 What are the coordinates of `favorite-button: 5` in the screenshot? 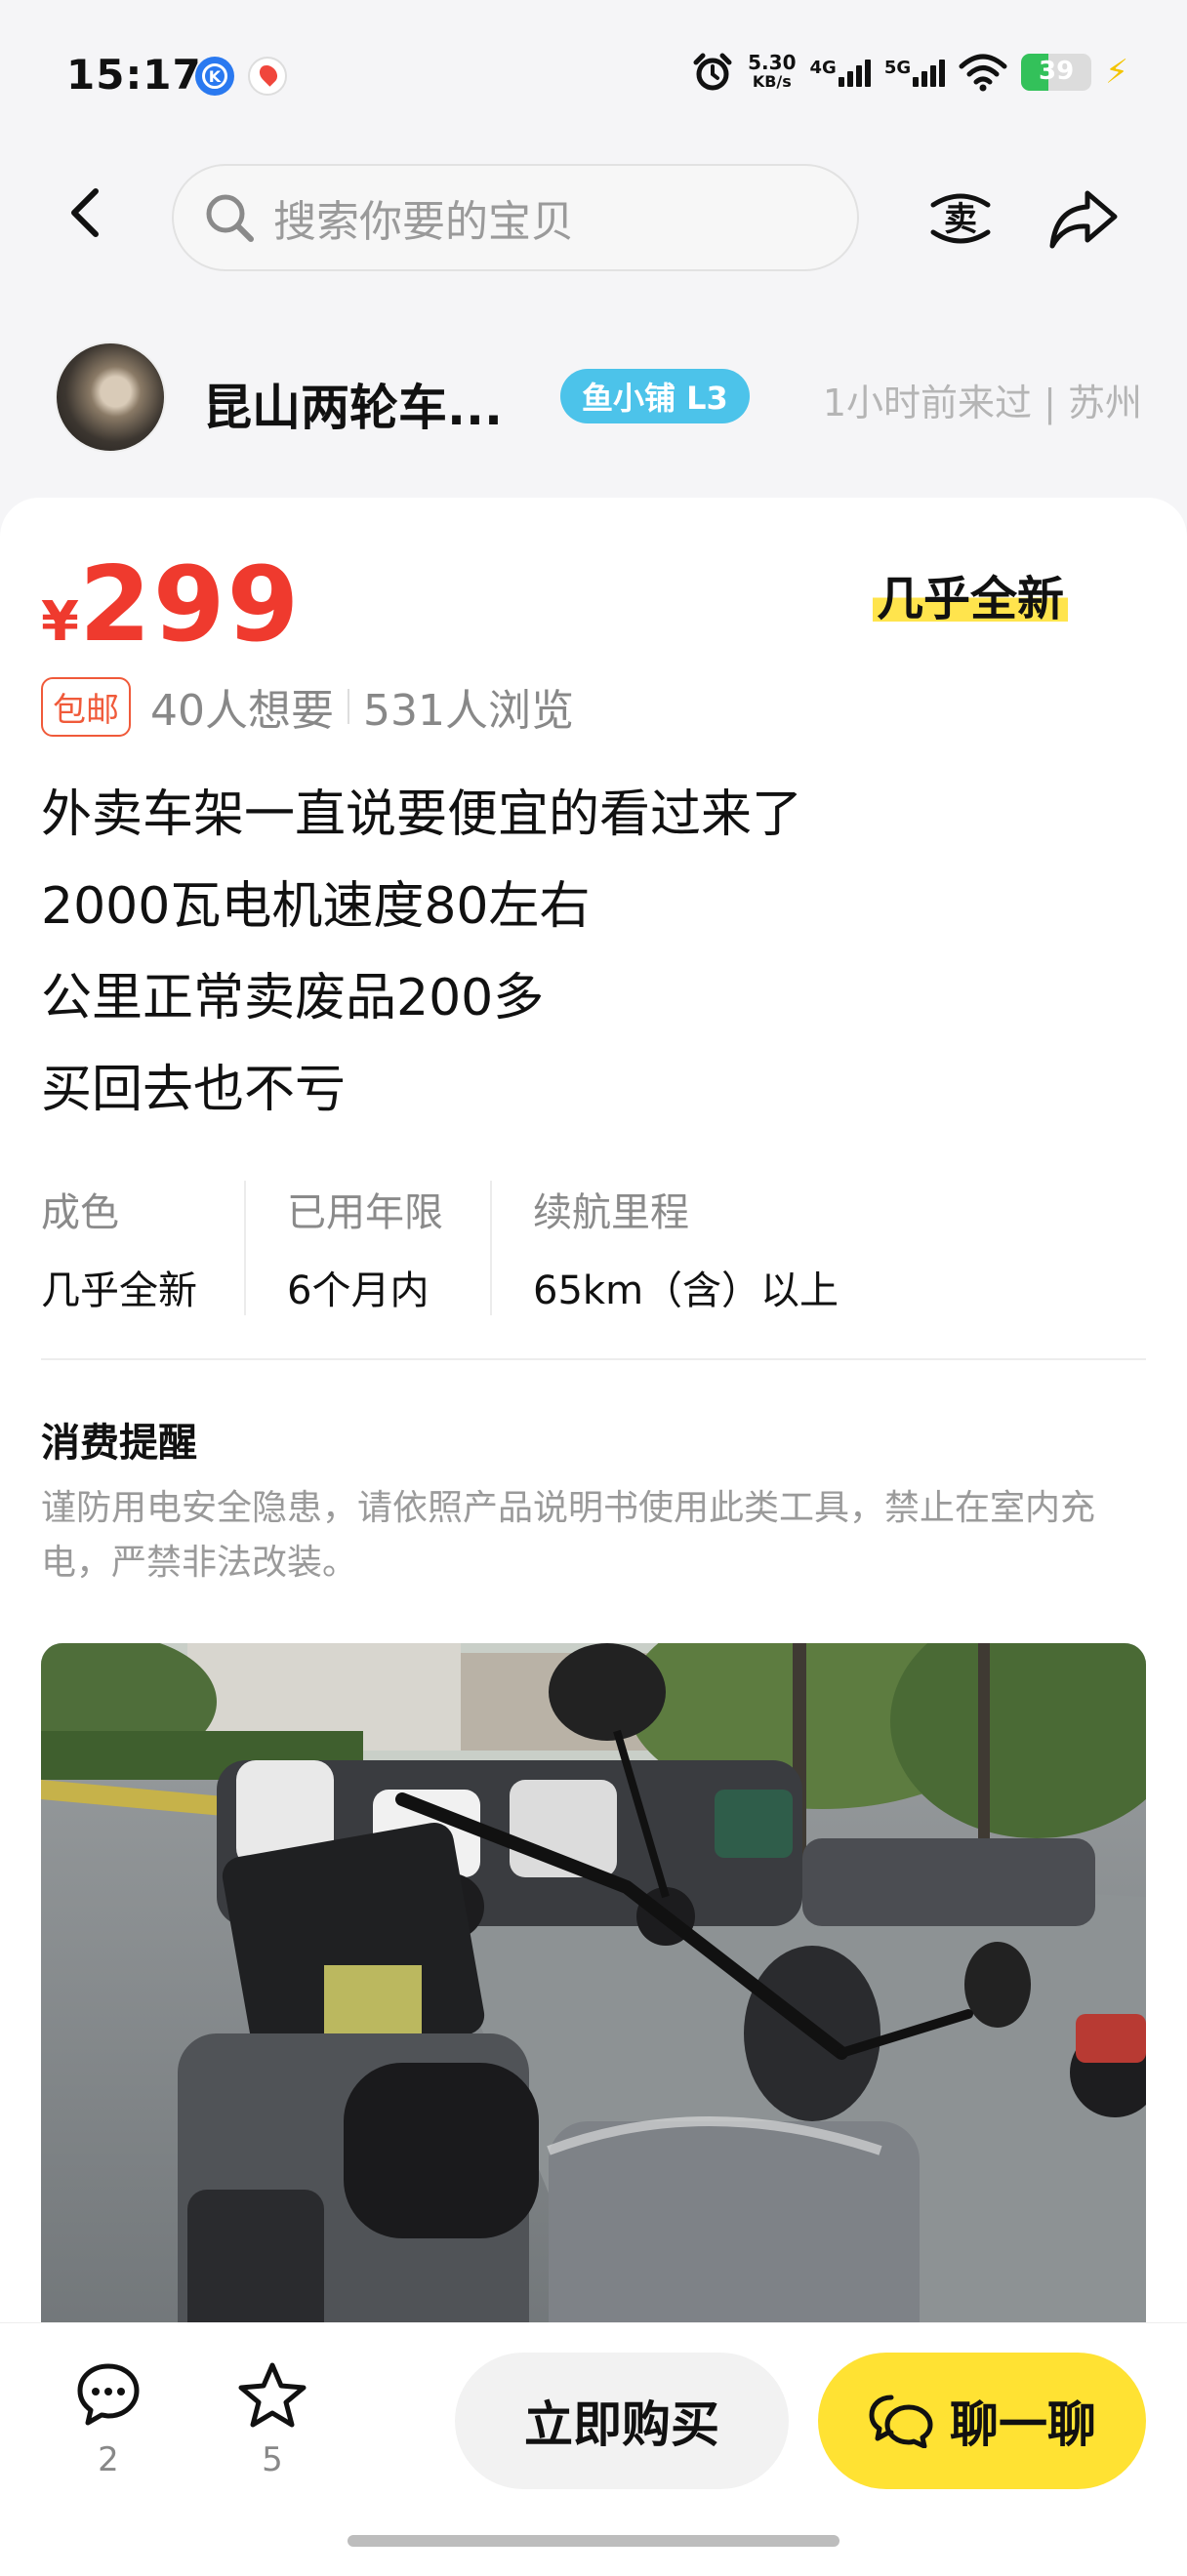 It's located at (272, 2419).